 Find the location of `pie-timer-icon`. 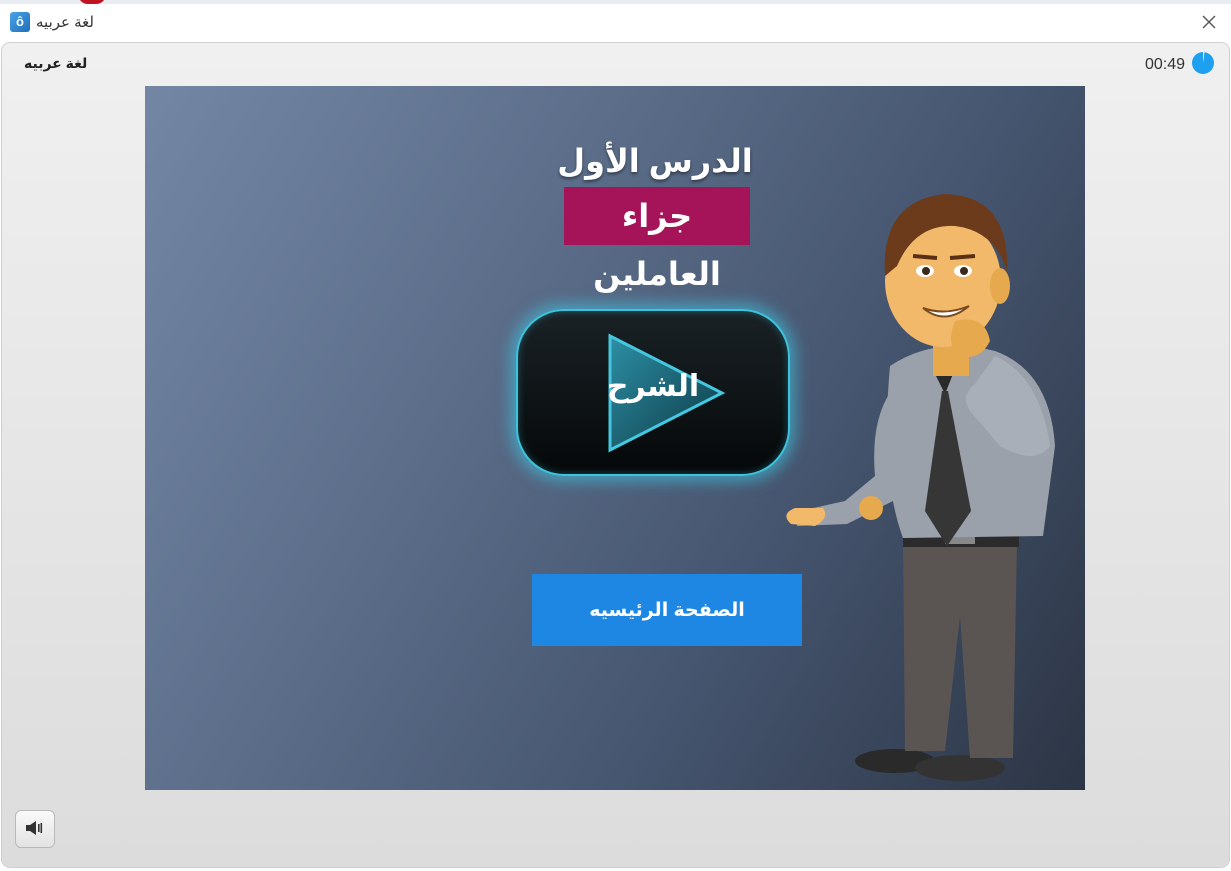

pie-timer-icon is located at coordinates (1203, 62).